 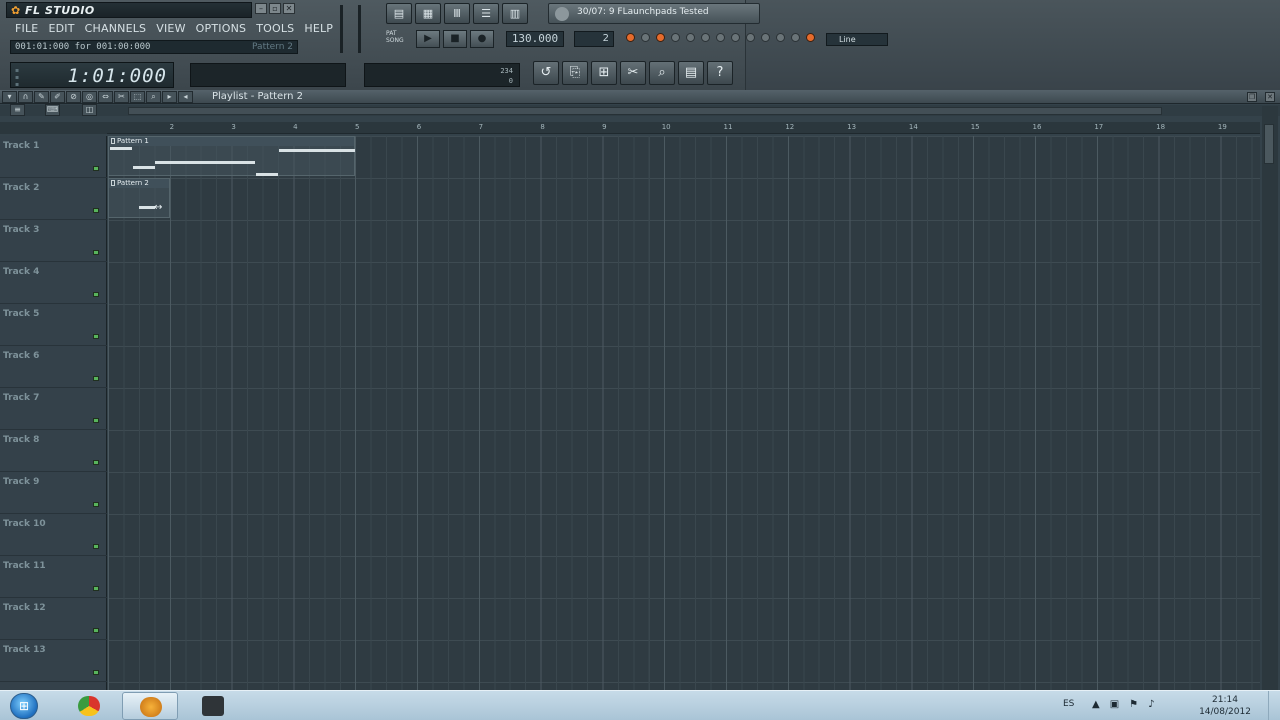 I want to click on countdown-led, so click(x=660, y=37).